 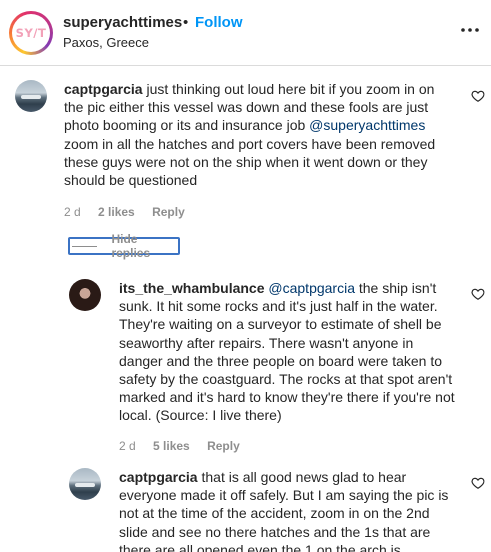 I want to click on comment-username: captpgarcia, so click(x=103, y=89).